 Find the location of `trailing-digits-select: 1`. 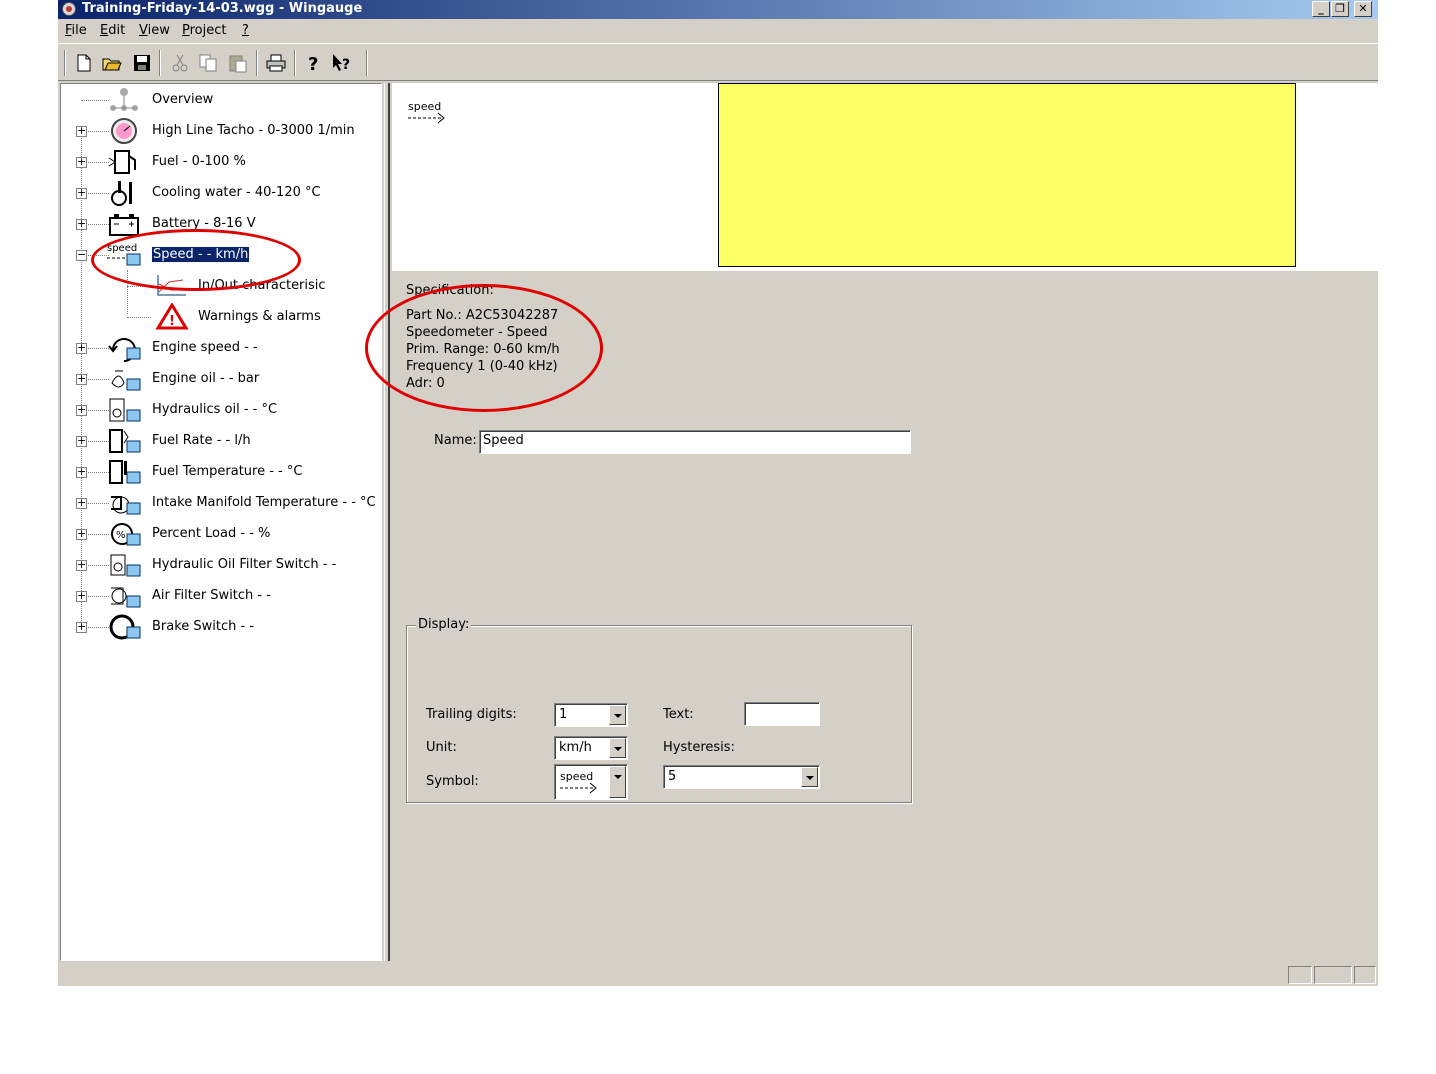

trailing-digits-select: 1 is located at coordinates (591, 715).